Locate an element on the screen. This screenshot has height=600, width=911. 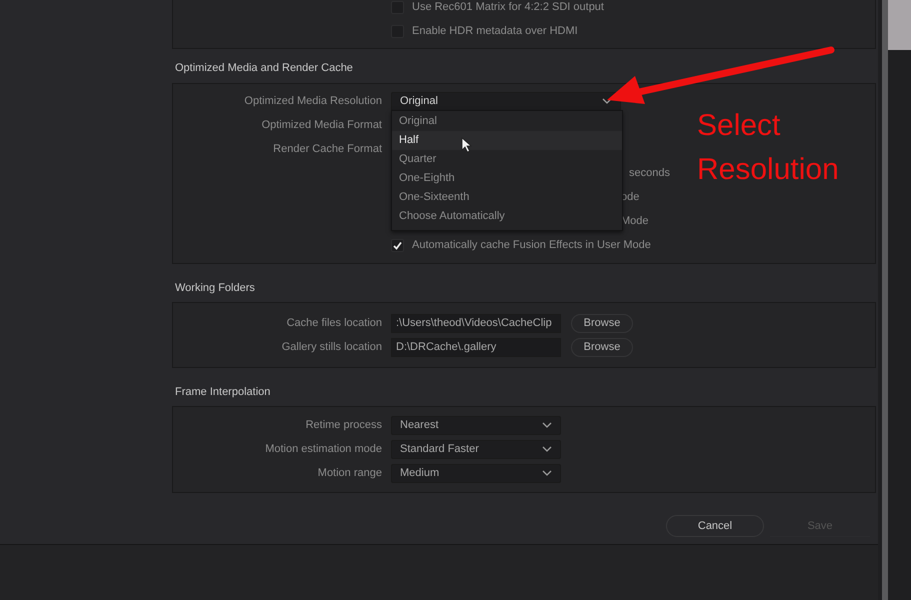
dropdown-option: Choose Automatically is located at coordinates (507, 216).